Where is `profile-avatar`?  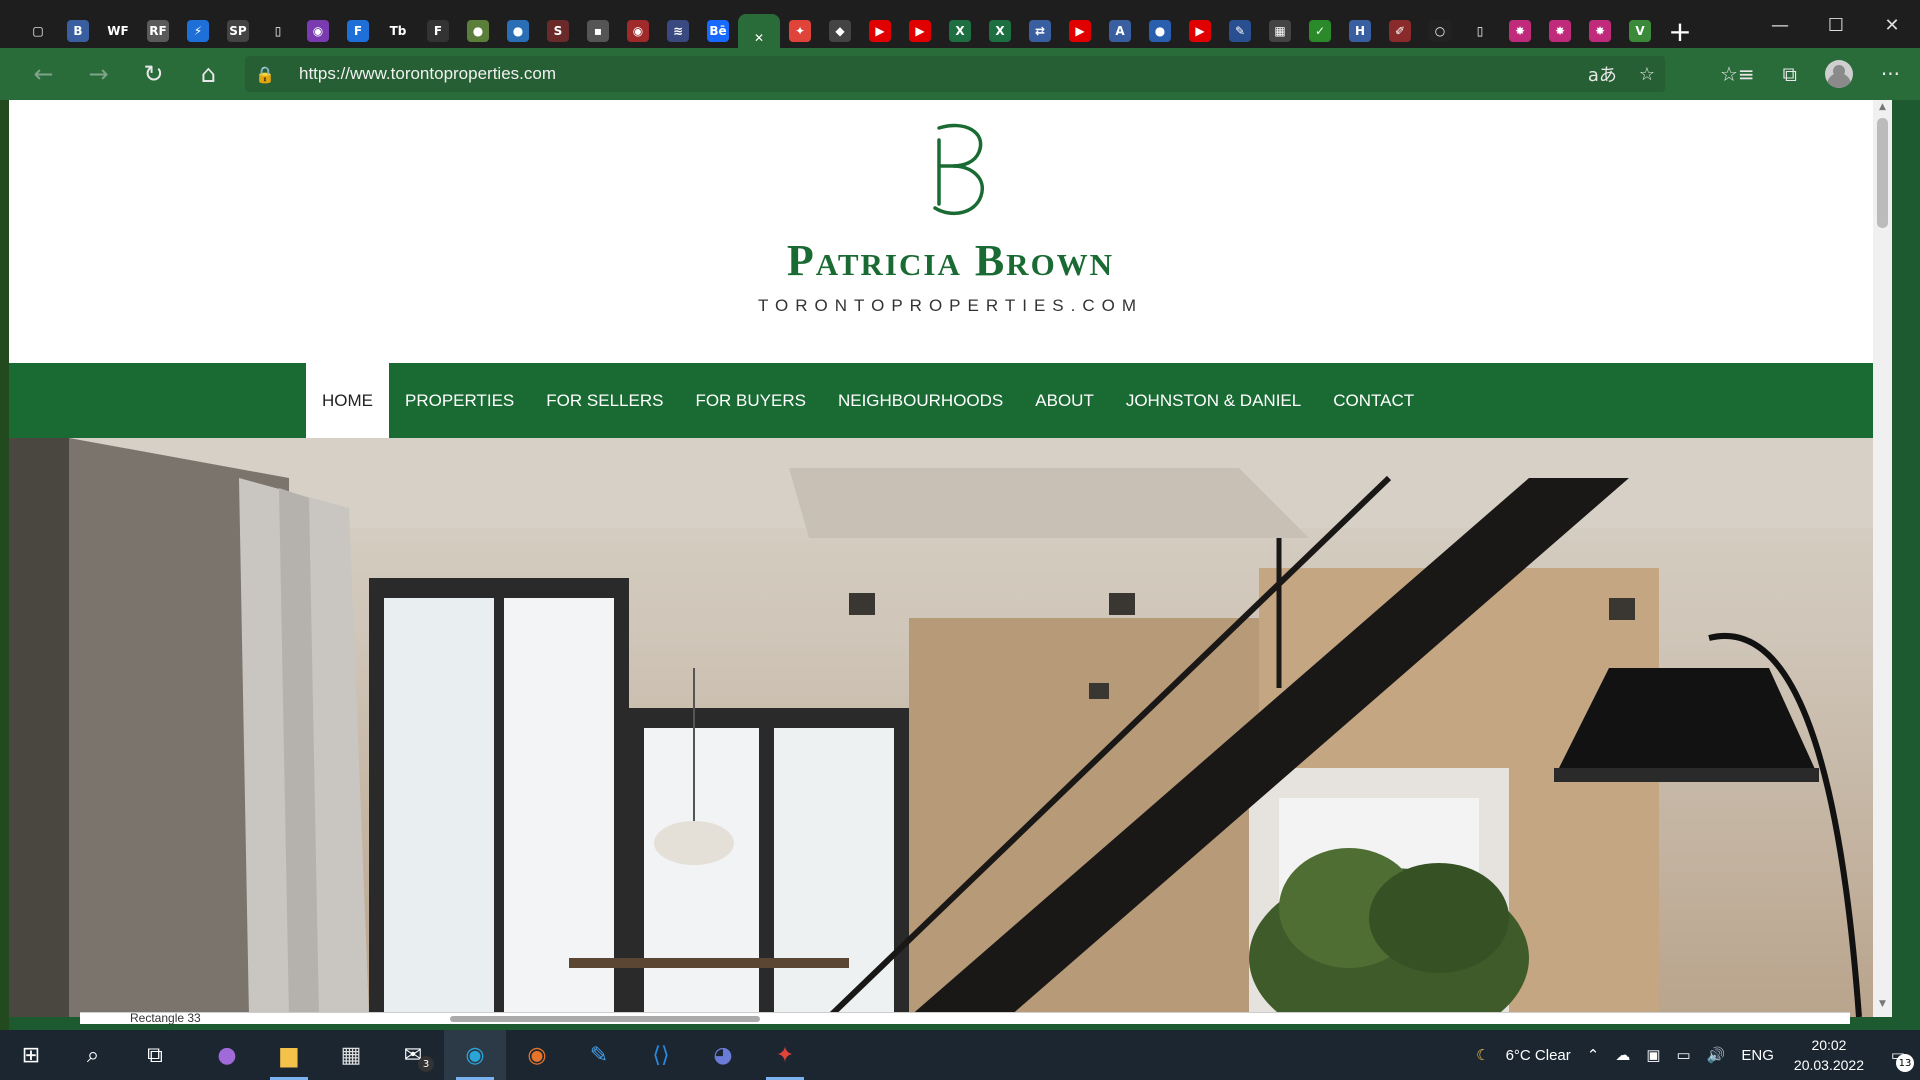 profile-avatar is located at coordinates (1838, 74).